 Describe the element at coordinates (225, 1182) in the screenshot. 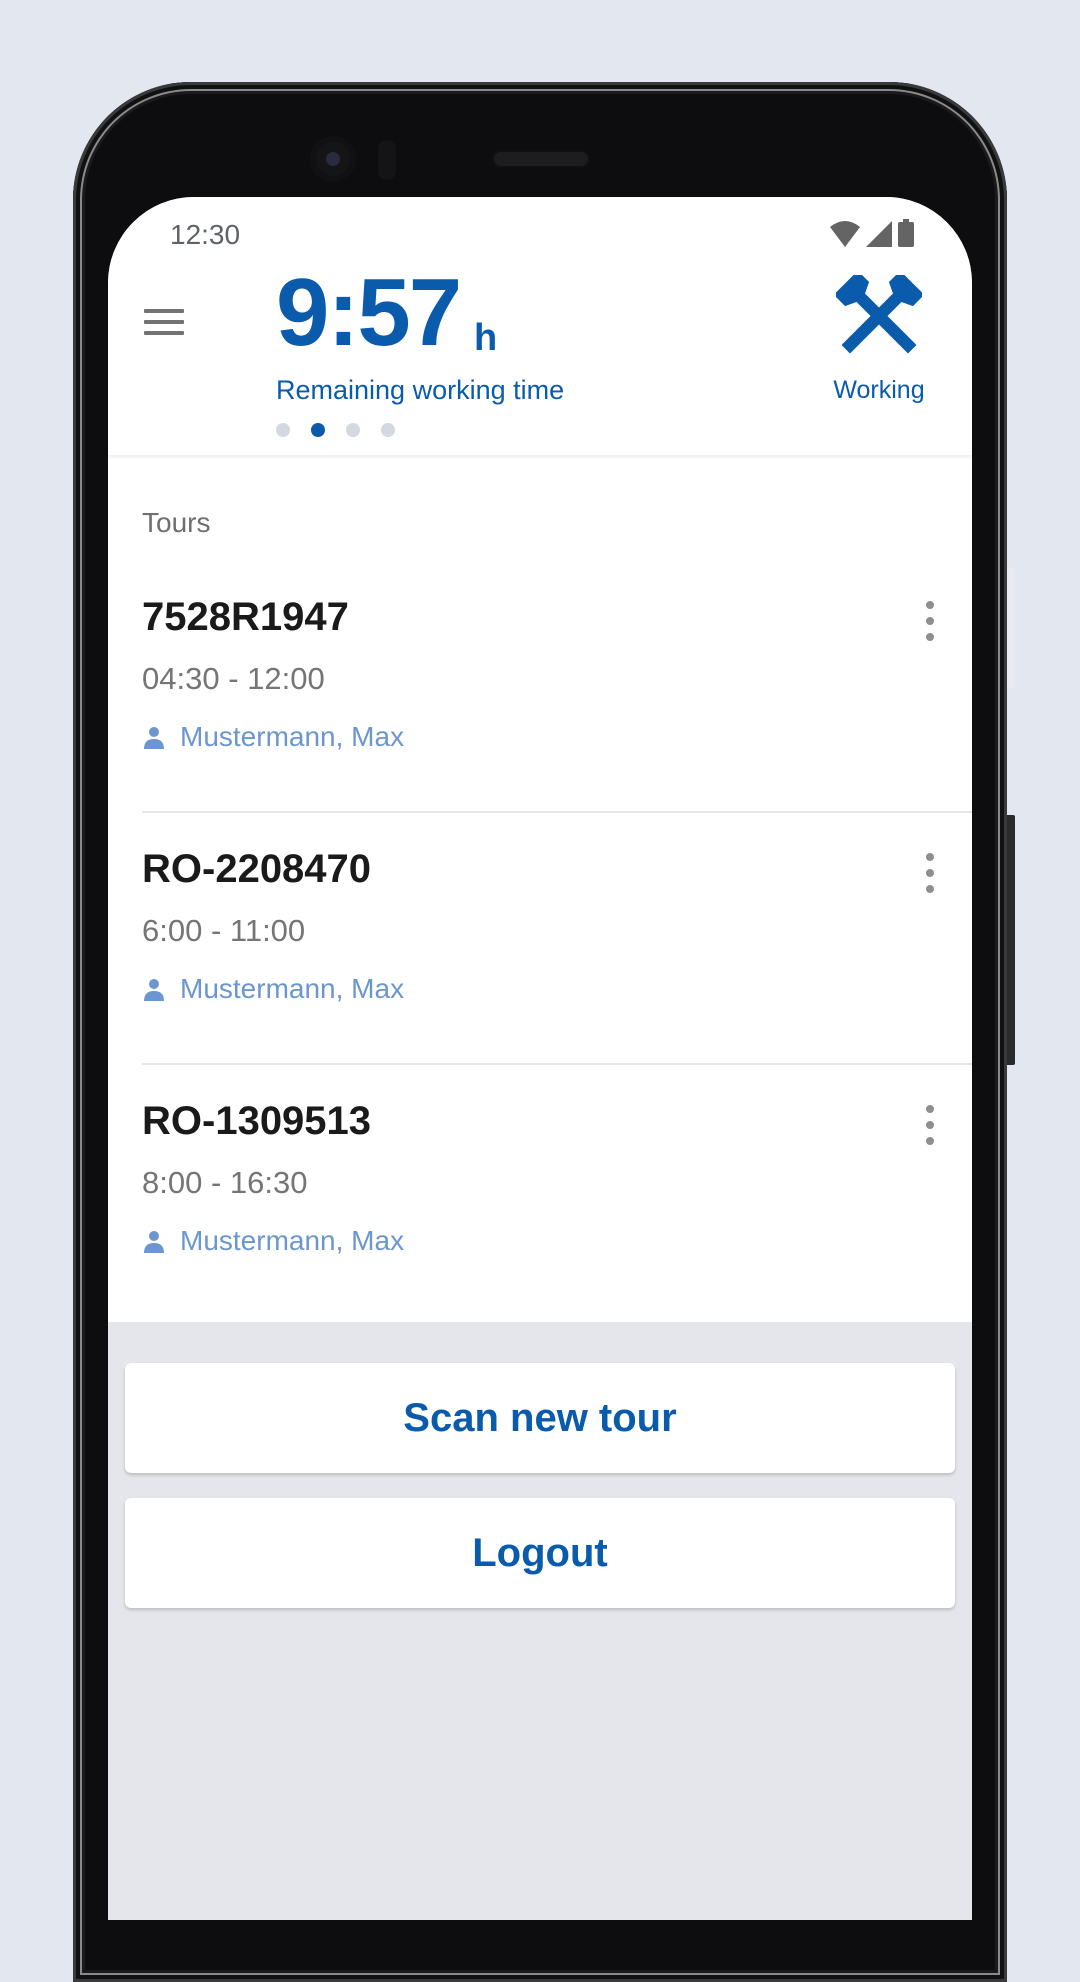

I see `tour-time: 8:00 - 16:30` at that location.